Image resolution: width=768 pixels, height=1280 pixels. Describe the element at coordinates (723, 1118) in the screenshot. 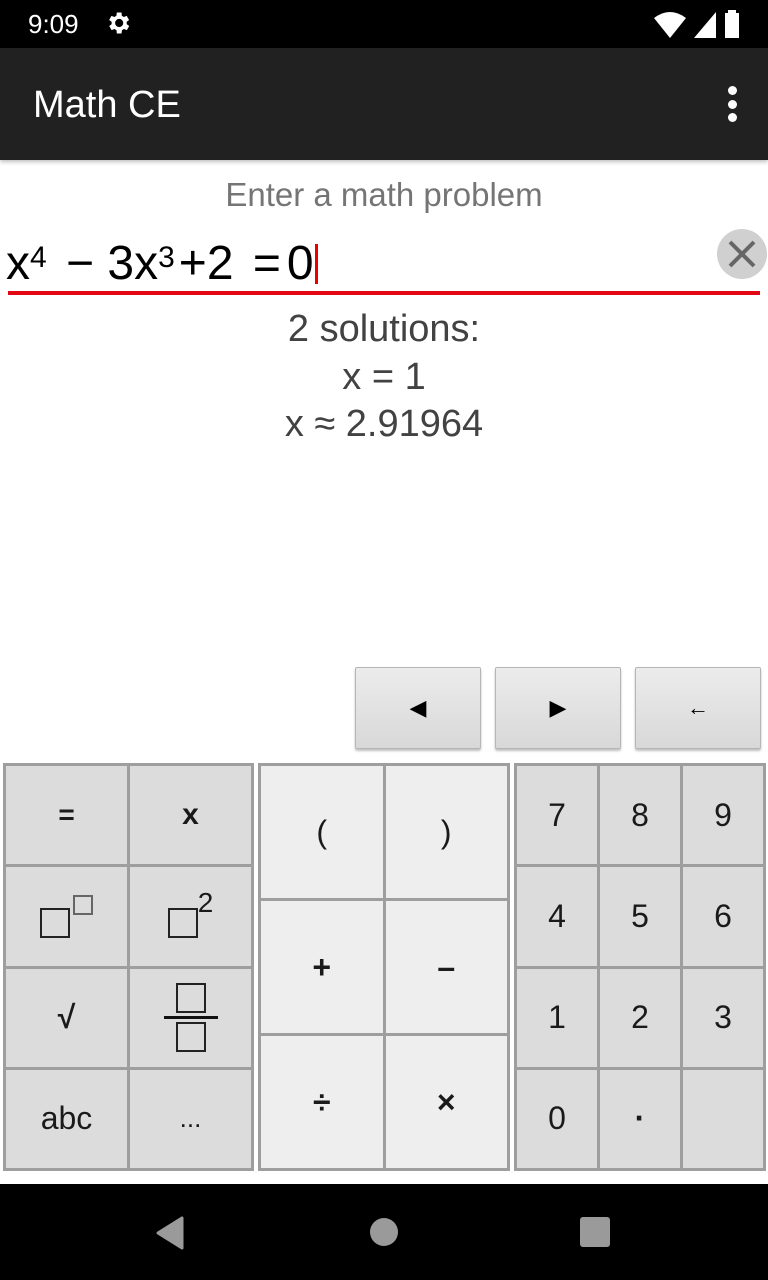

I see `key-blank` at that location.